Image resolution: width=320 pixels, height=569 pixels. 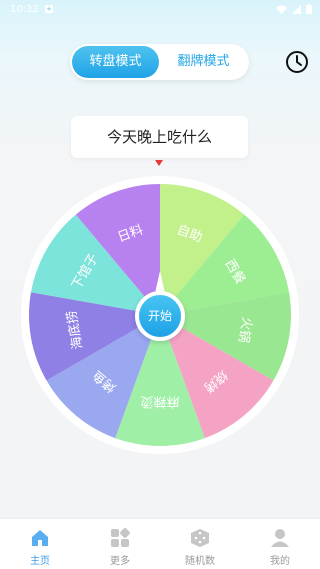 I want to click on nav-random-label: 随机数, so click(x=200, y=561).